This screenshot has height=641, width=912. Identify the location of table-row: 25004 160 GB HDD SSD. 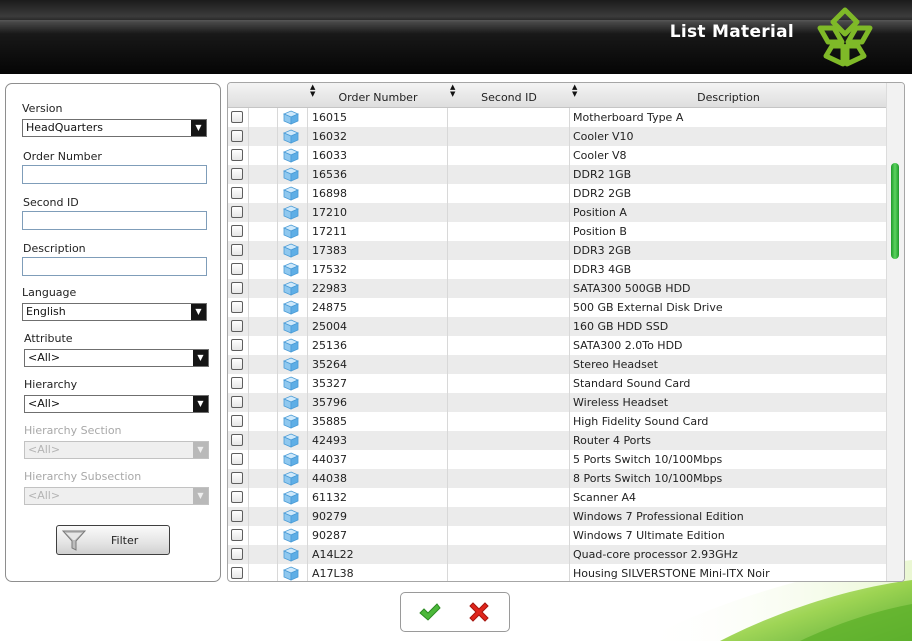
(557, 326).